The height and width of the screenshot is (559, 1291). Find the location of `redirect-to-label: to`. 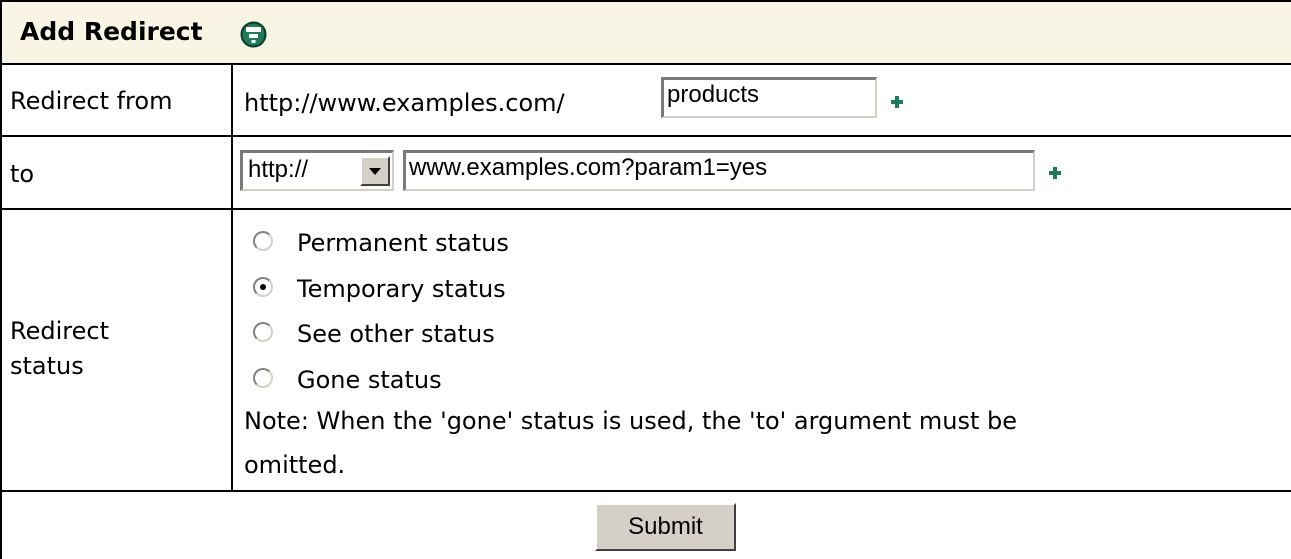

redirect-to-label: to is located at coordinates (22, 174).